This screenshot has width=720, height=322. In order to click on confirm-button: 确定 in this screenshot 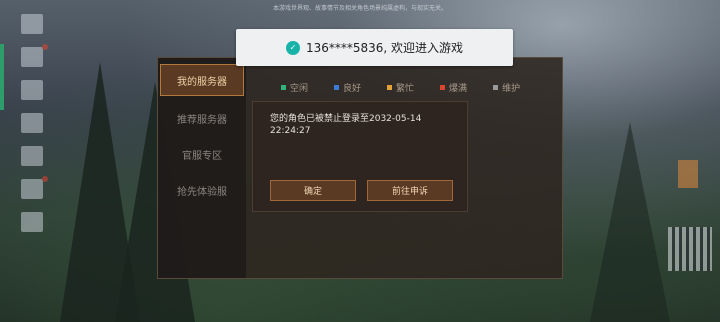, I will do `click(313, 190)`.